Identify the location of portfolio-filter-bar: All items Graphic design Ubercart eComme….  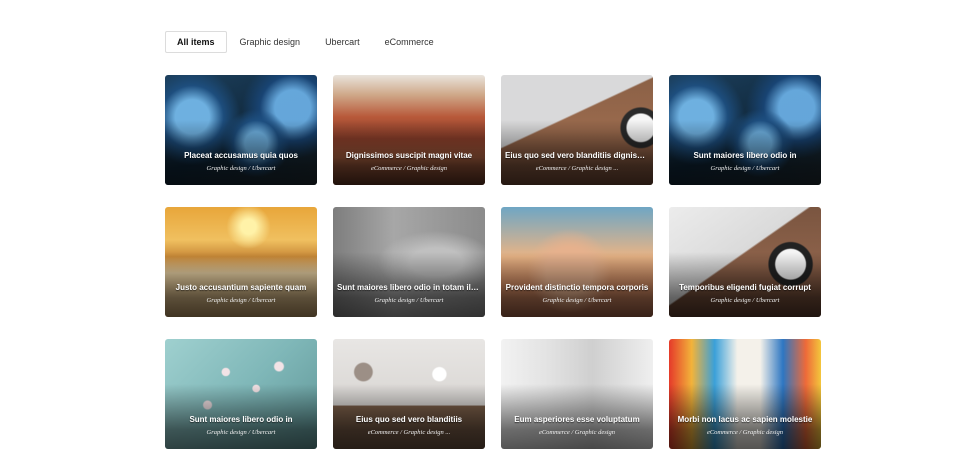
(306, 42).